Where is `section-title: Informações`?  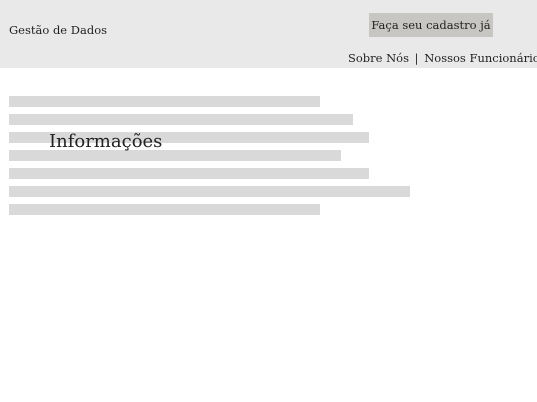
section-title: Informações is located at coordinates (106, 141).